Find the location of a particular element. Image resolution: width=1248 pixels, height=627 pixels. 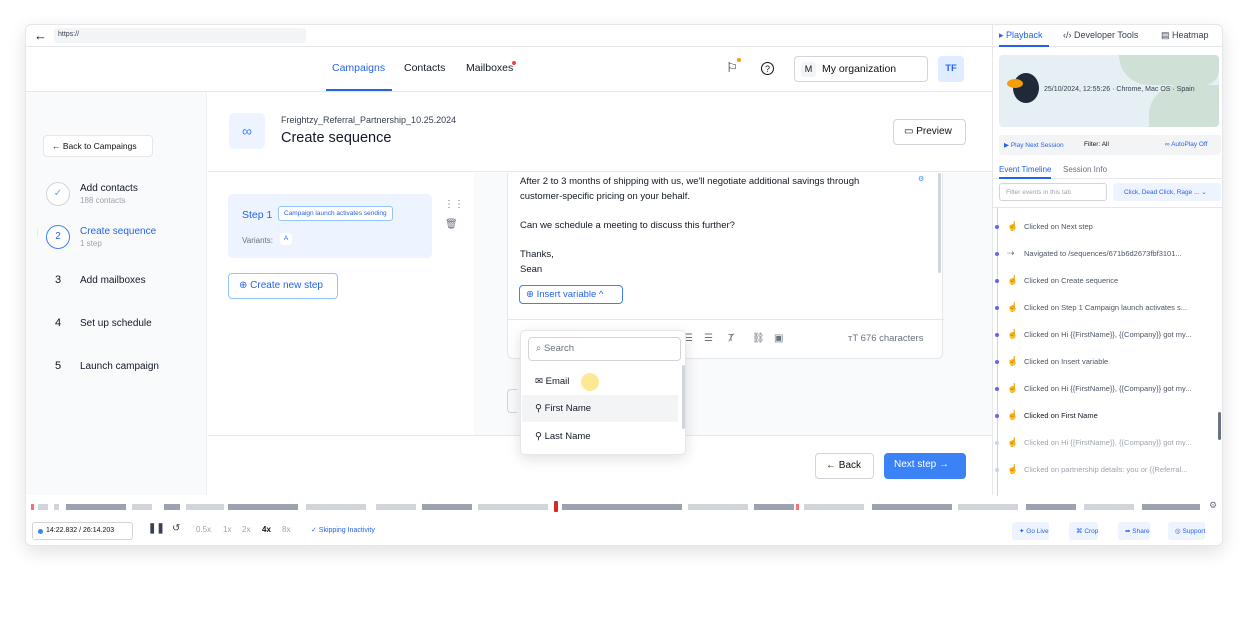

share-button: ➦ Share is located at coordinates (1134, 531).